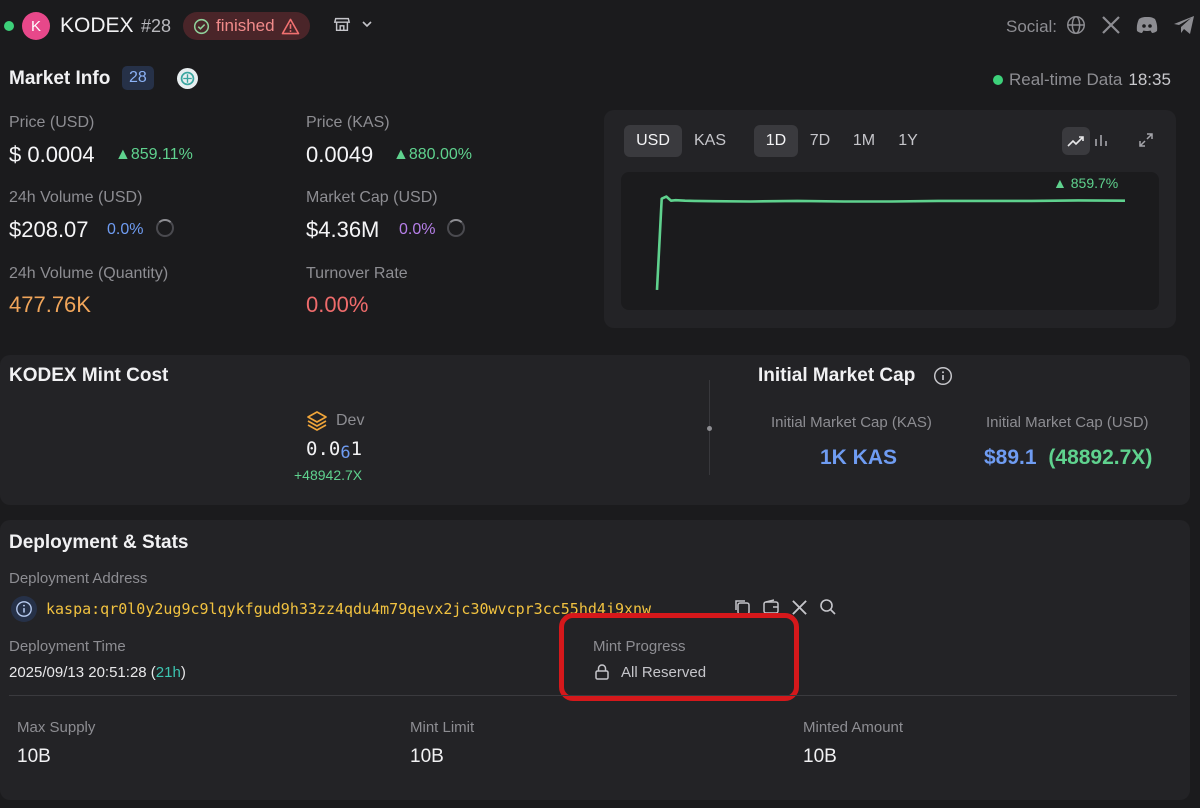 The height and width of the screenshot is (808, 1200). Describe the element at coordinates (851, 422) in the screenshot. I see `initial-mcap-kas-label: Initial Market Cap (KAS)` at that location.